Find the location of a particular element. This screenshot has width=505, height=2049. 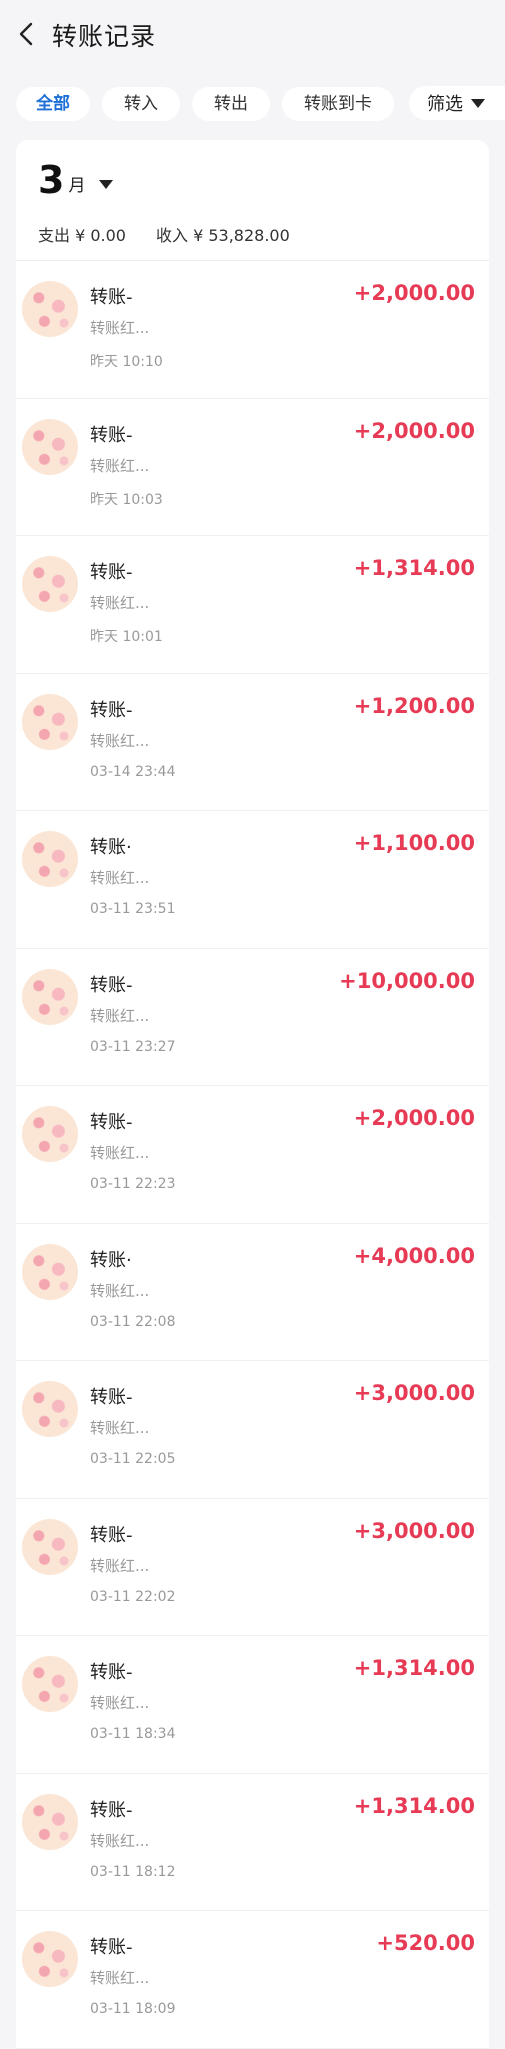

transaction-time: 03-11 18:12 is located at coordinates (132, 1872).